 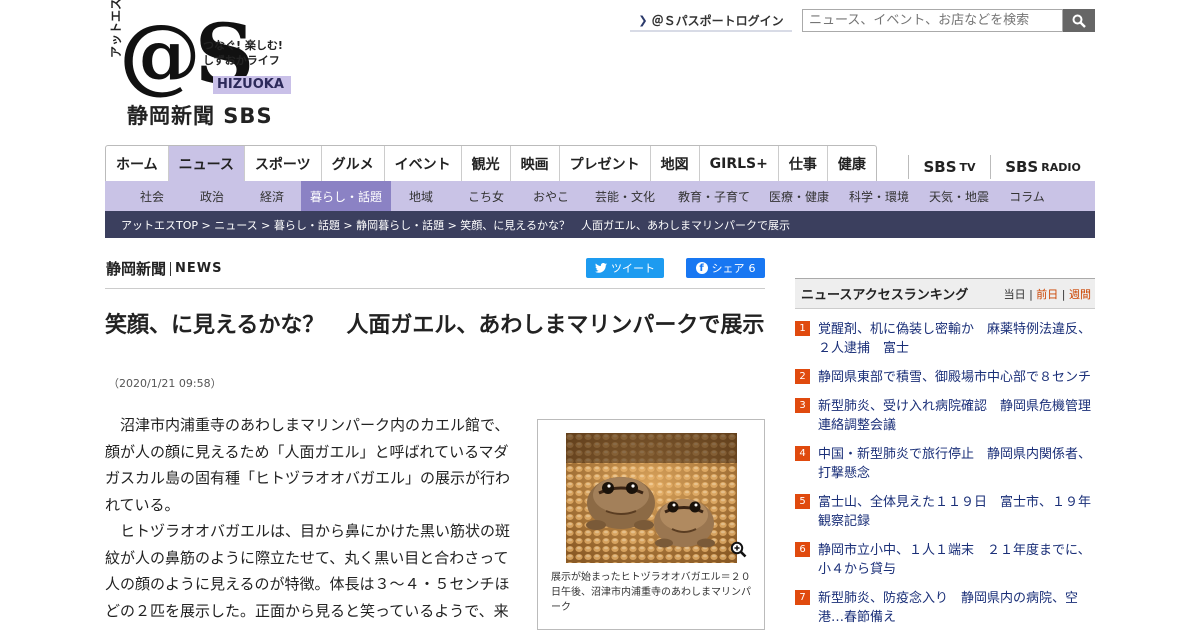 I want to click on sub-nav-item: 医療・健康, so click(x=799, y=196).